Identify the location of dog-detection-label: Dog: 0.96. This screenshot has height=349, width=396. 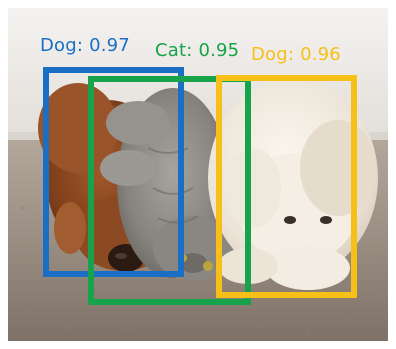
(296, 54).